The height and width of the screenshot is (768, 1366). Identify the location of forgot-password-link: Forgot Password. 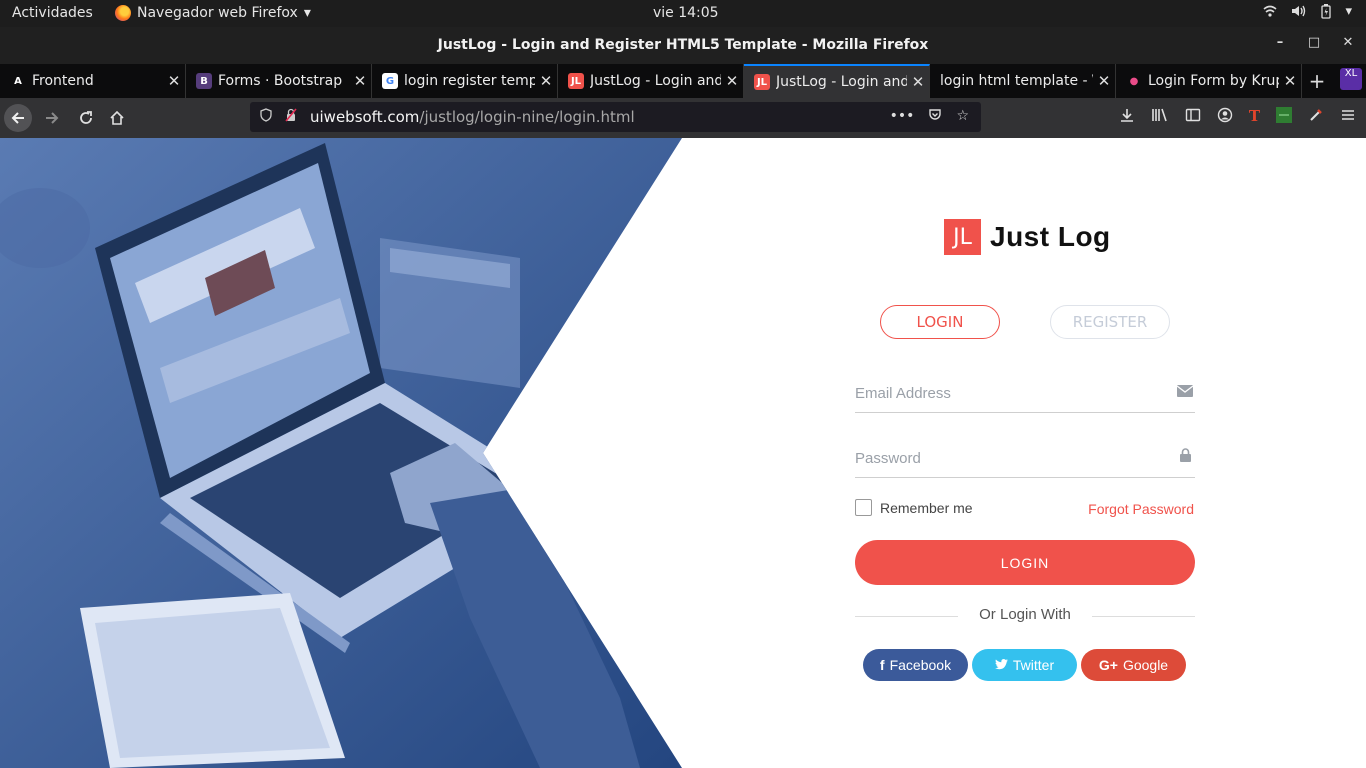
(1141, 509).